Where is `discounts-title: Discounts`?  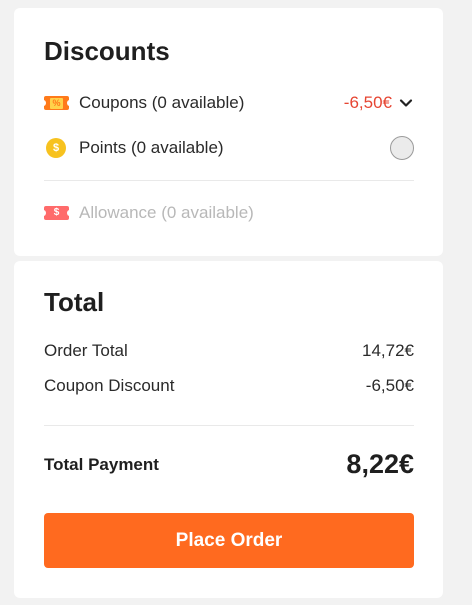 discounts-title: Discounts is located at coordinates (107, 51).